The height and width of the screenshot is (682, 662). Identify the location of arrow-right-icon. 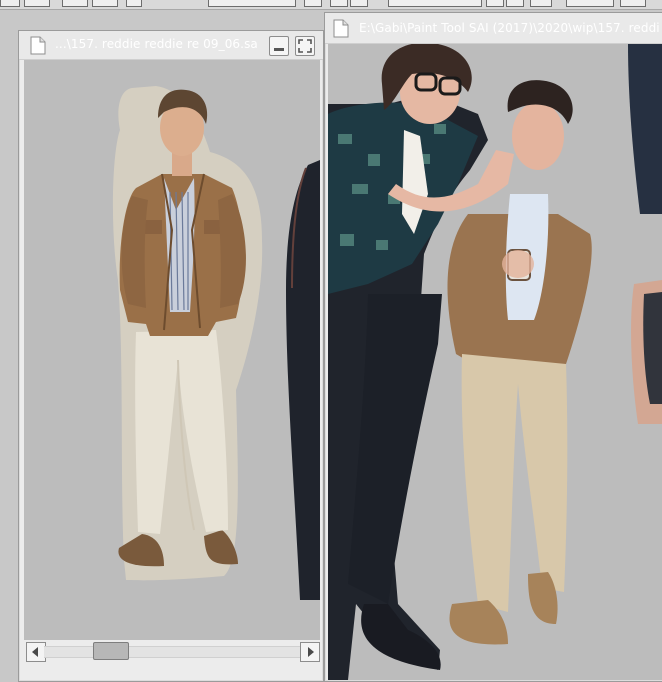
(311, 652).